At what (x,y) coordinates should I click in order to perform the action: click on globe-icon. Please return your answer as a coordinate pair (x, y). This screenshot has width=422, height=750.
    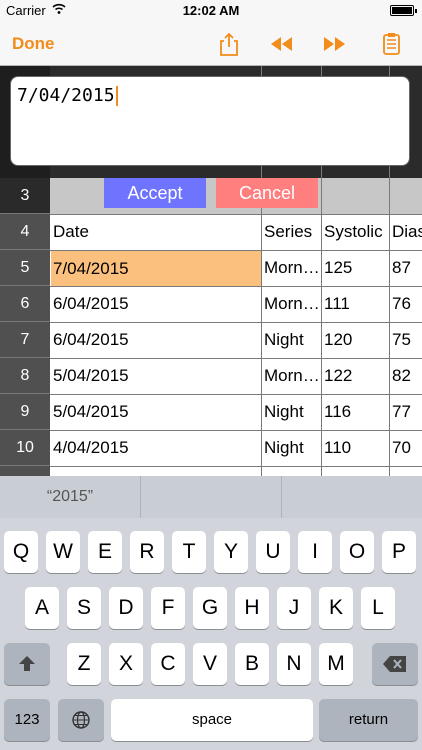
    Looking at the image, I should click on (81, 720).